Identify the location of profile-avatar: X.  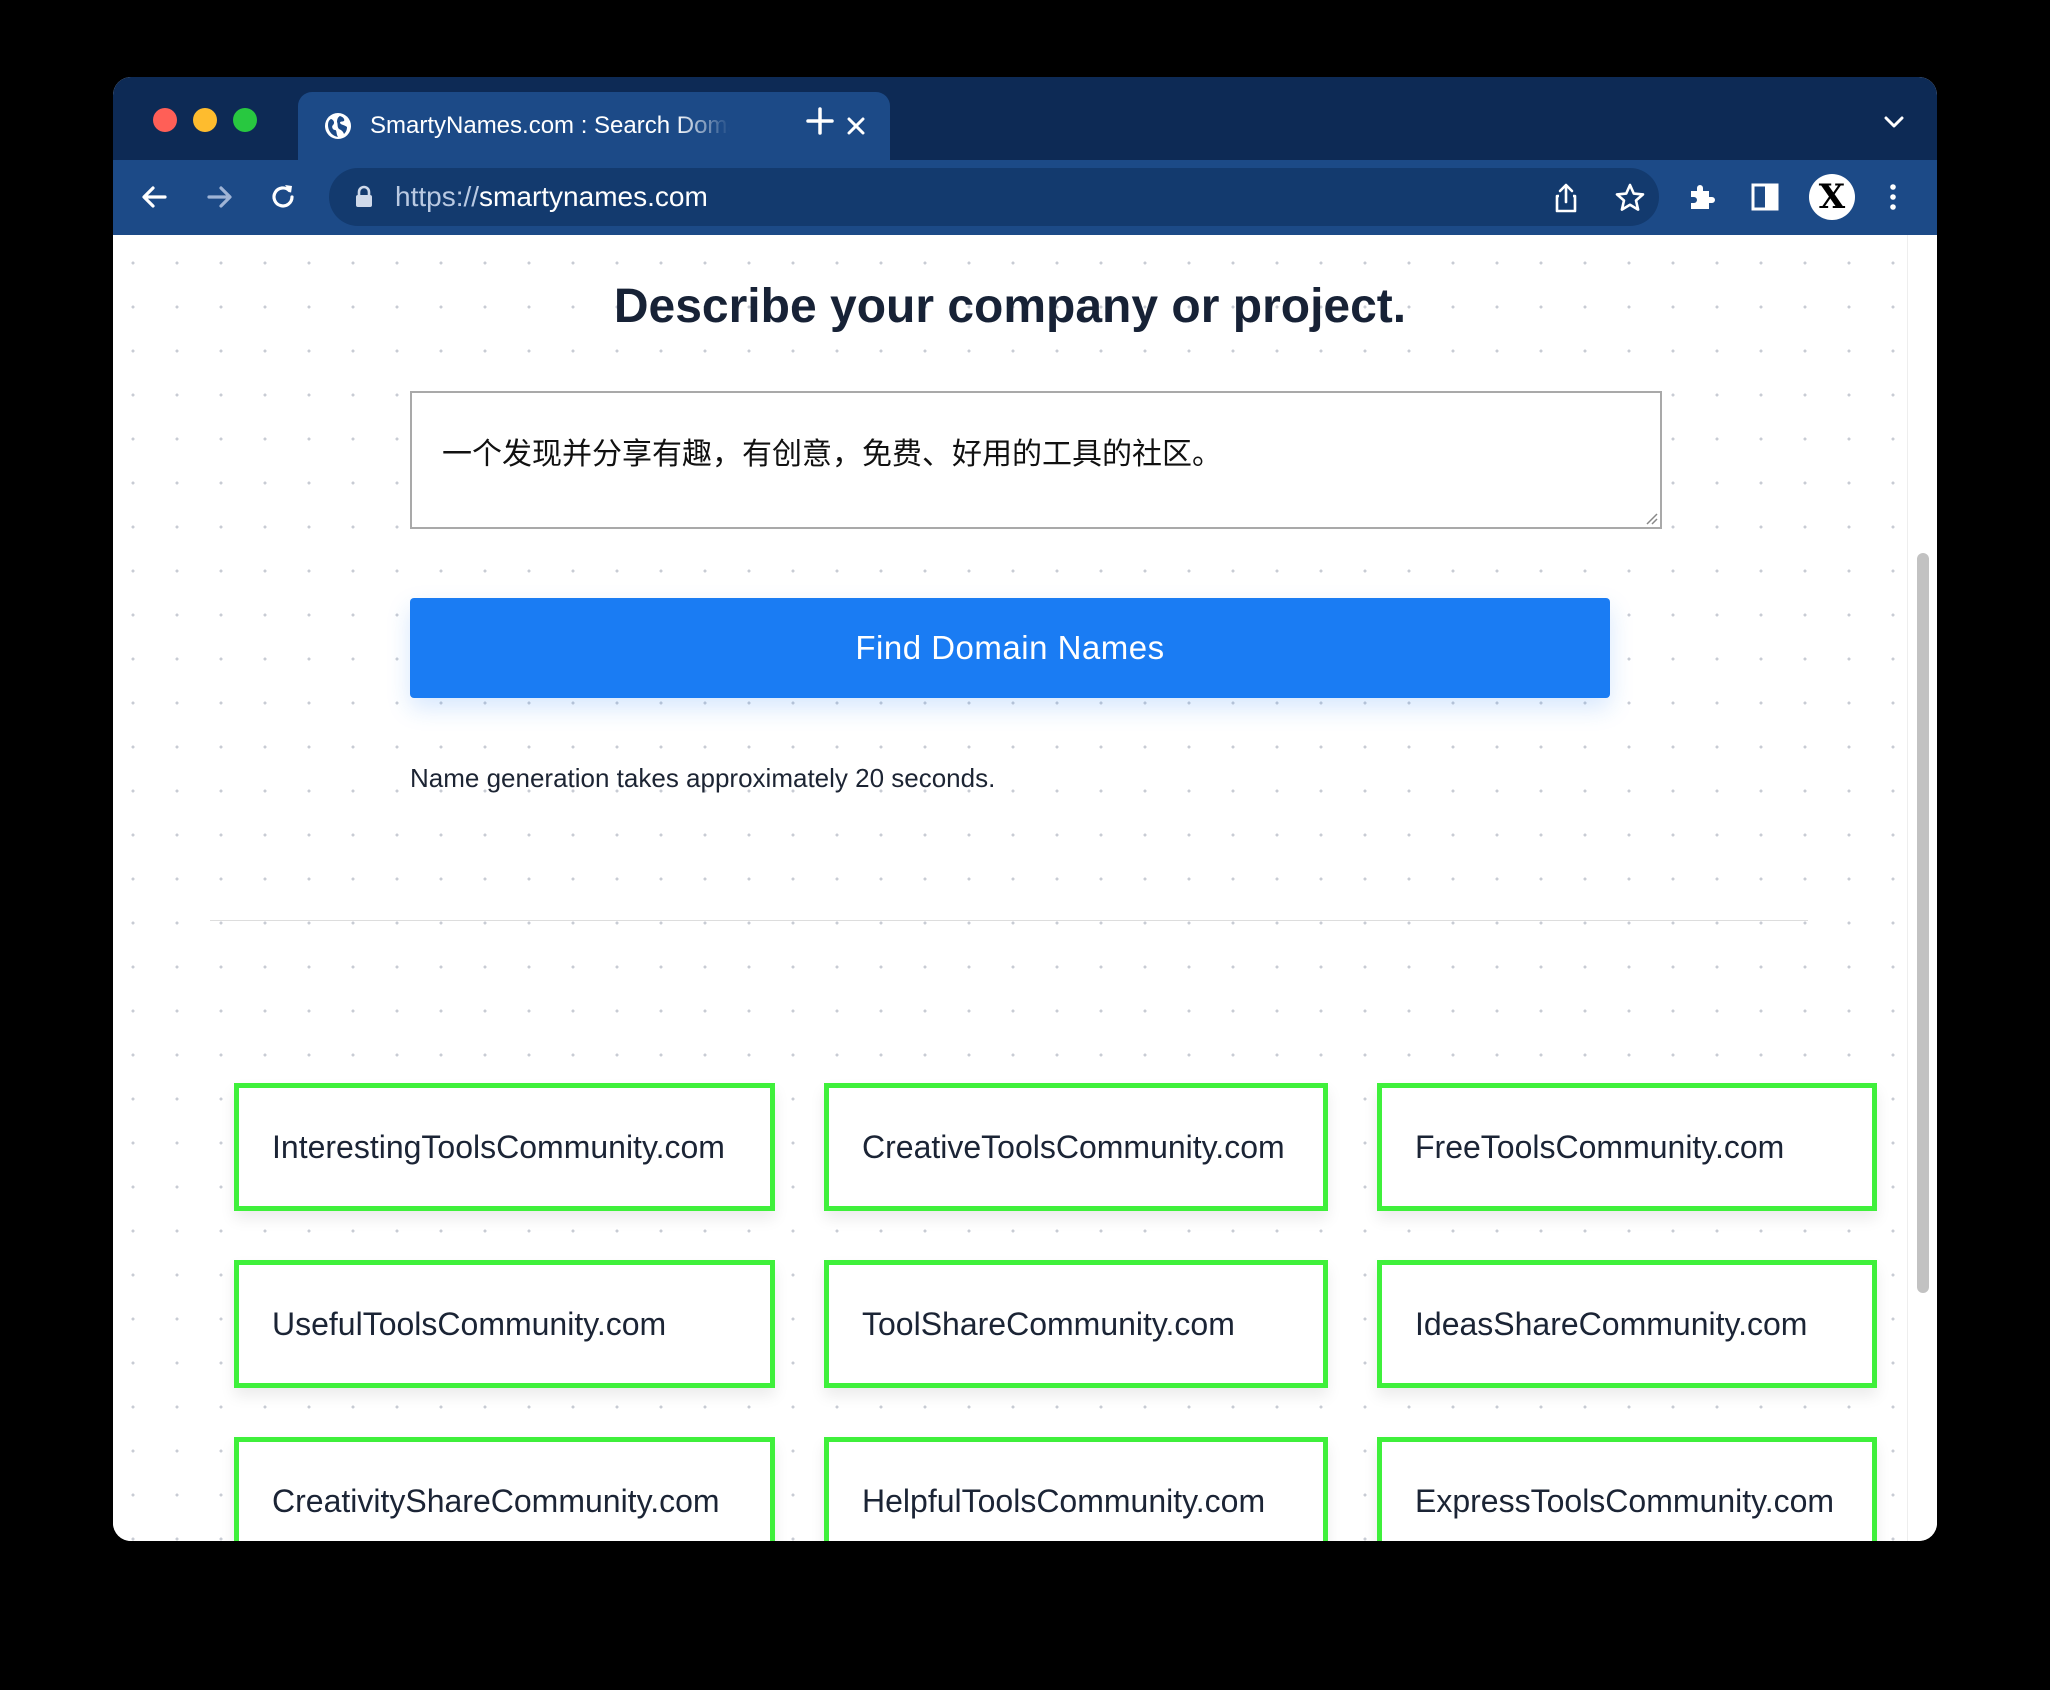
(1832, 197).